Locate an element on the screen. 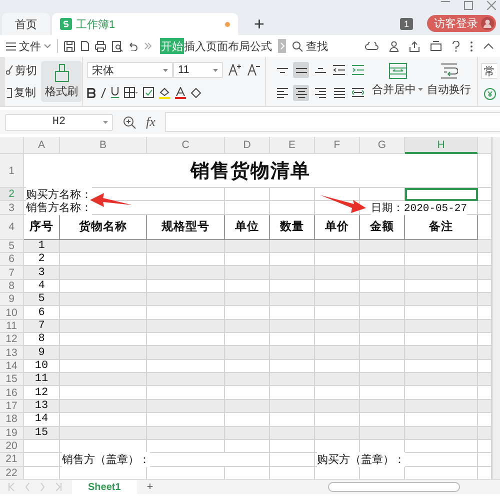 This screenshot has height=496, width=500. border-icon is located at coordinates (131, 92).